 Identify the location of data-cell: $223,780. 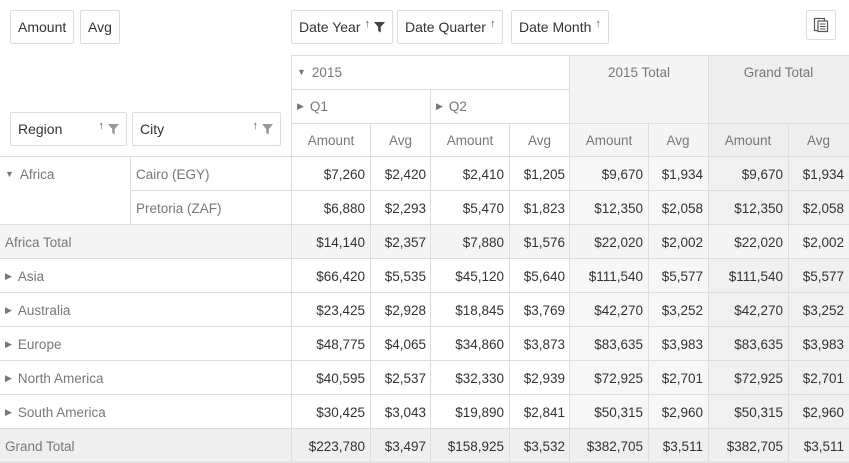
(331, 446).